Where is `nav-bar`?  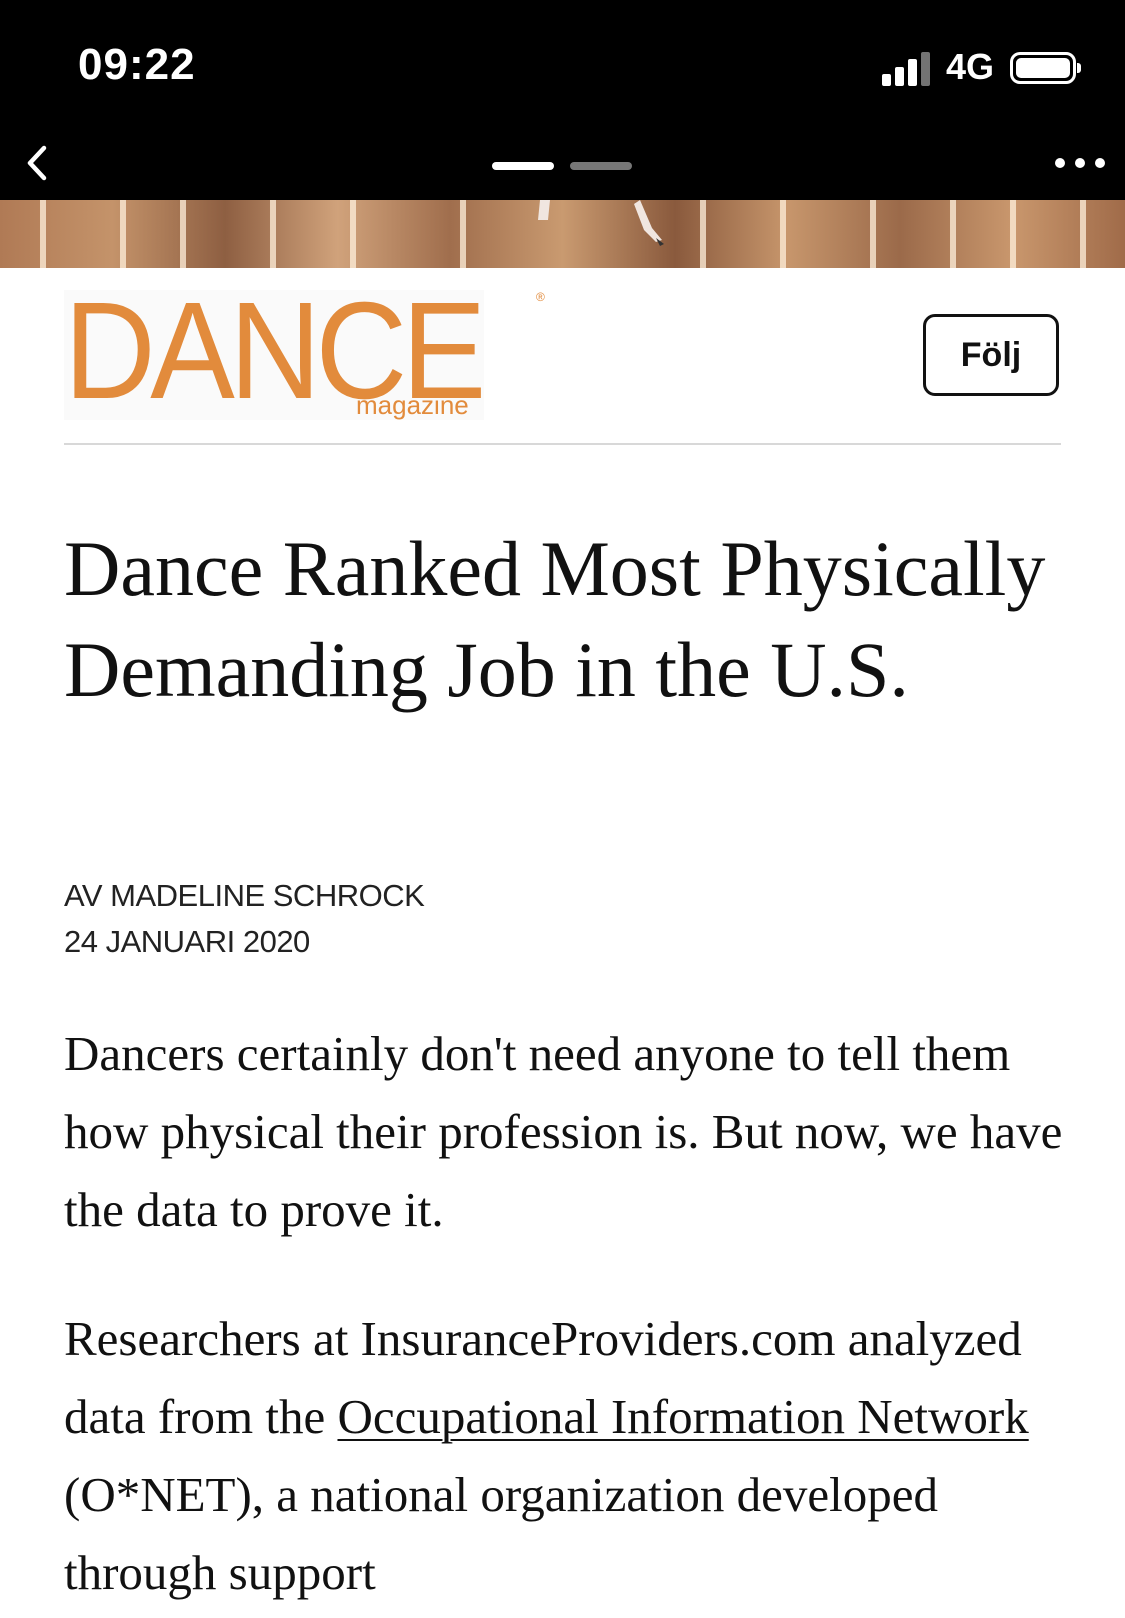
nav-bar is located at coordinates (562, 165).